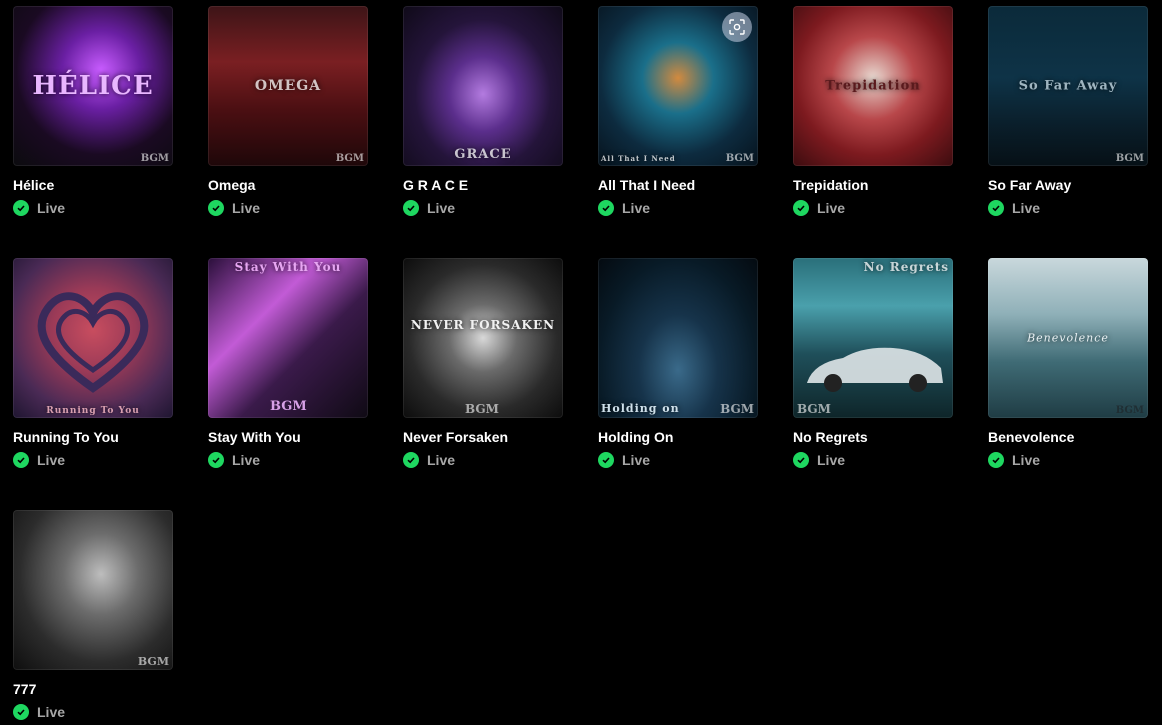  I want to click on album-card-never-forsaken: NEVER FORSAKEN BGM Never Forsaken Live, so click(483, 363).